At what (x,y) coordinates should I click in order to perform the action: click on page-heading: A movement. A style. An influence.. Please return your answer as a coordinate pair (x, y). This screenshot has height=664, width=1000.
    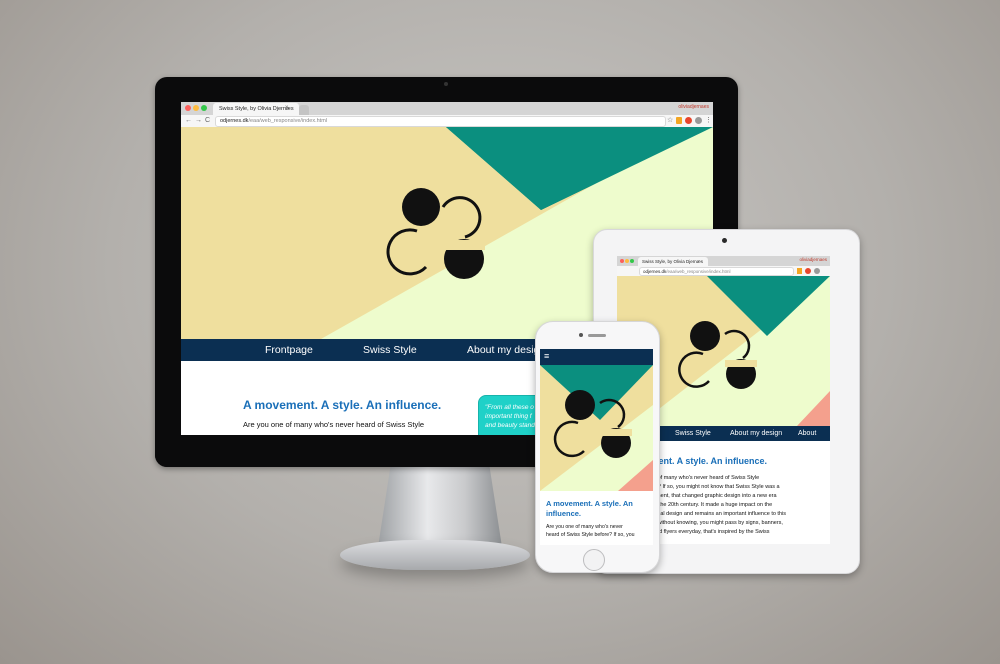
    Looking at the image, I should click on (342, 405).